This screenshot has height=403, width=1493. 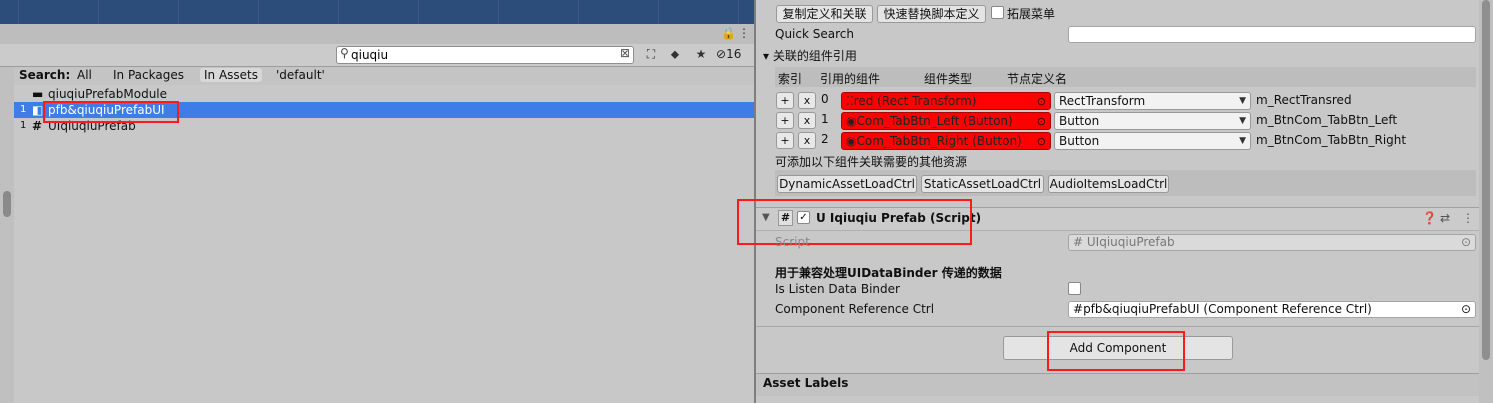 I want to click on search-scope-label: Search:, so click(x=45, y=75).